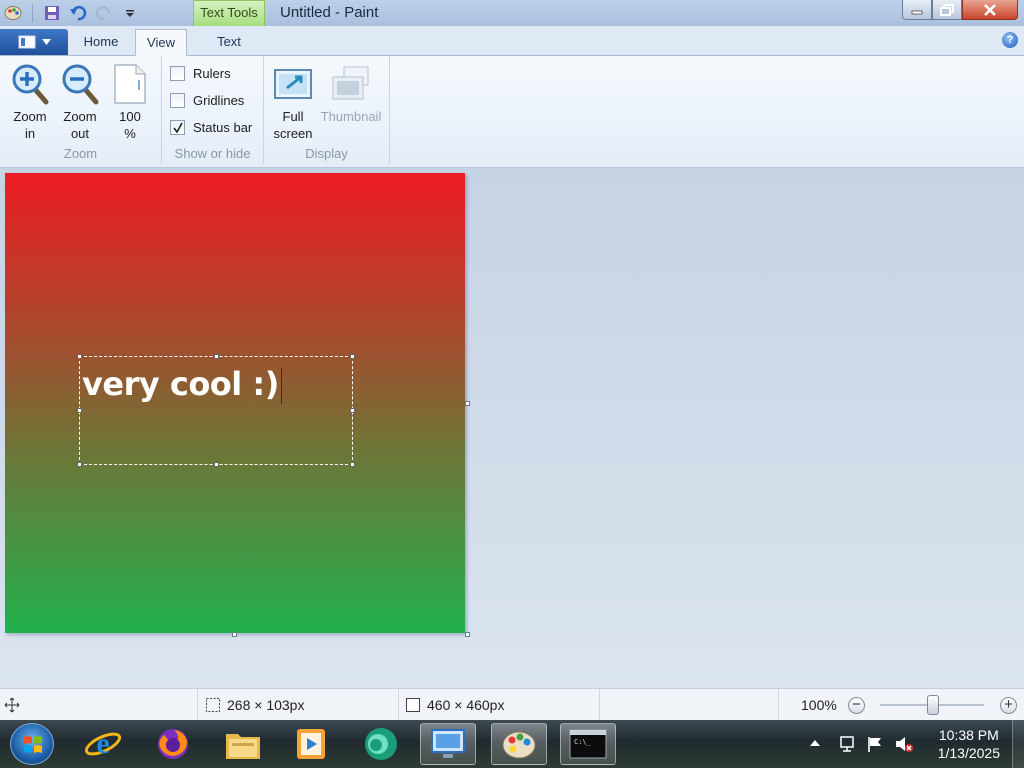  I want to click on taskbar-firefox, so click(173, 744).